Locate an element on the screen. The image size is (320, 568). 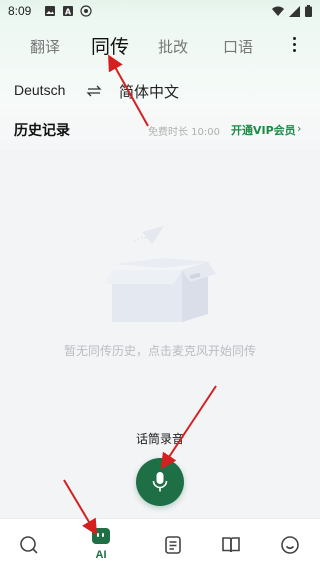
vip-subscribe-link: 开通VIP会员 is located at coordinates (263, 130).